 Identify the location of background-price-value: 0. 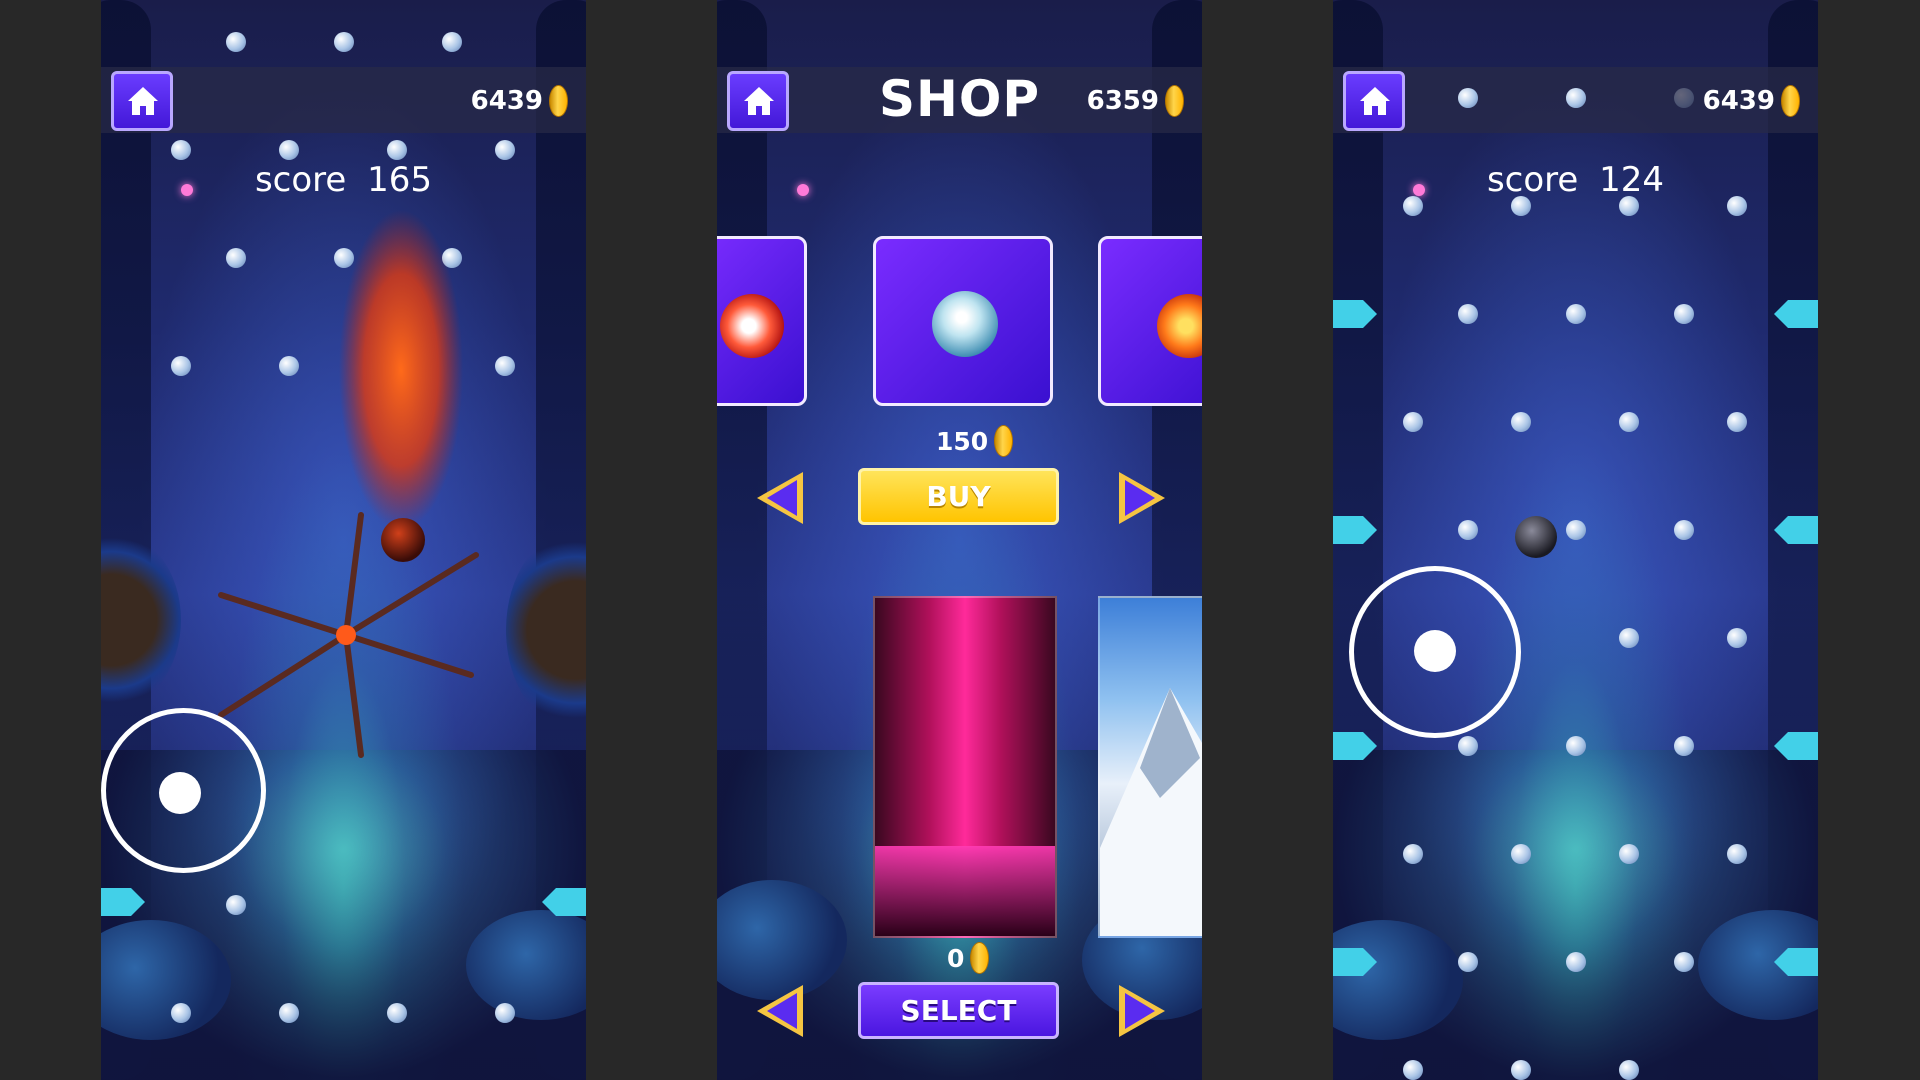
(956, 958).